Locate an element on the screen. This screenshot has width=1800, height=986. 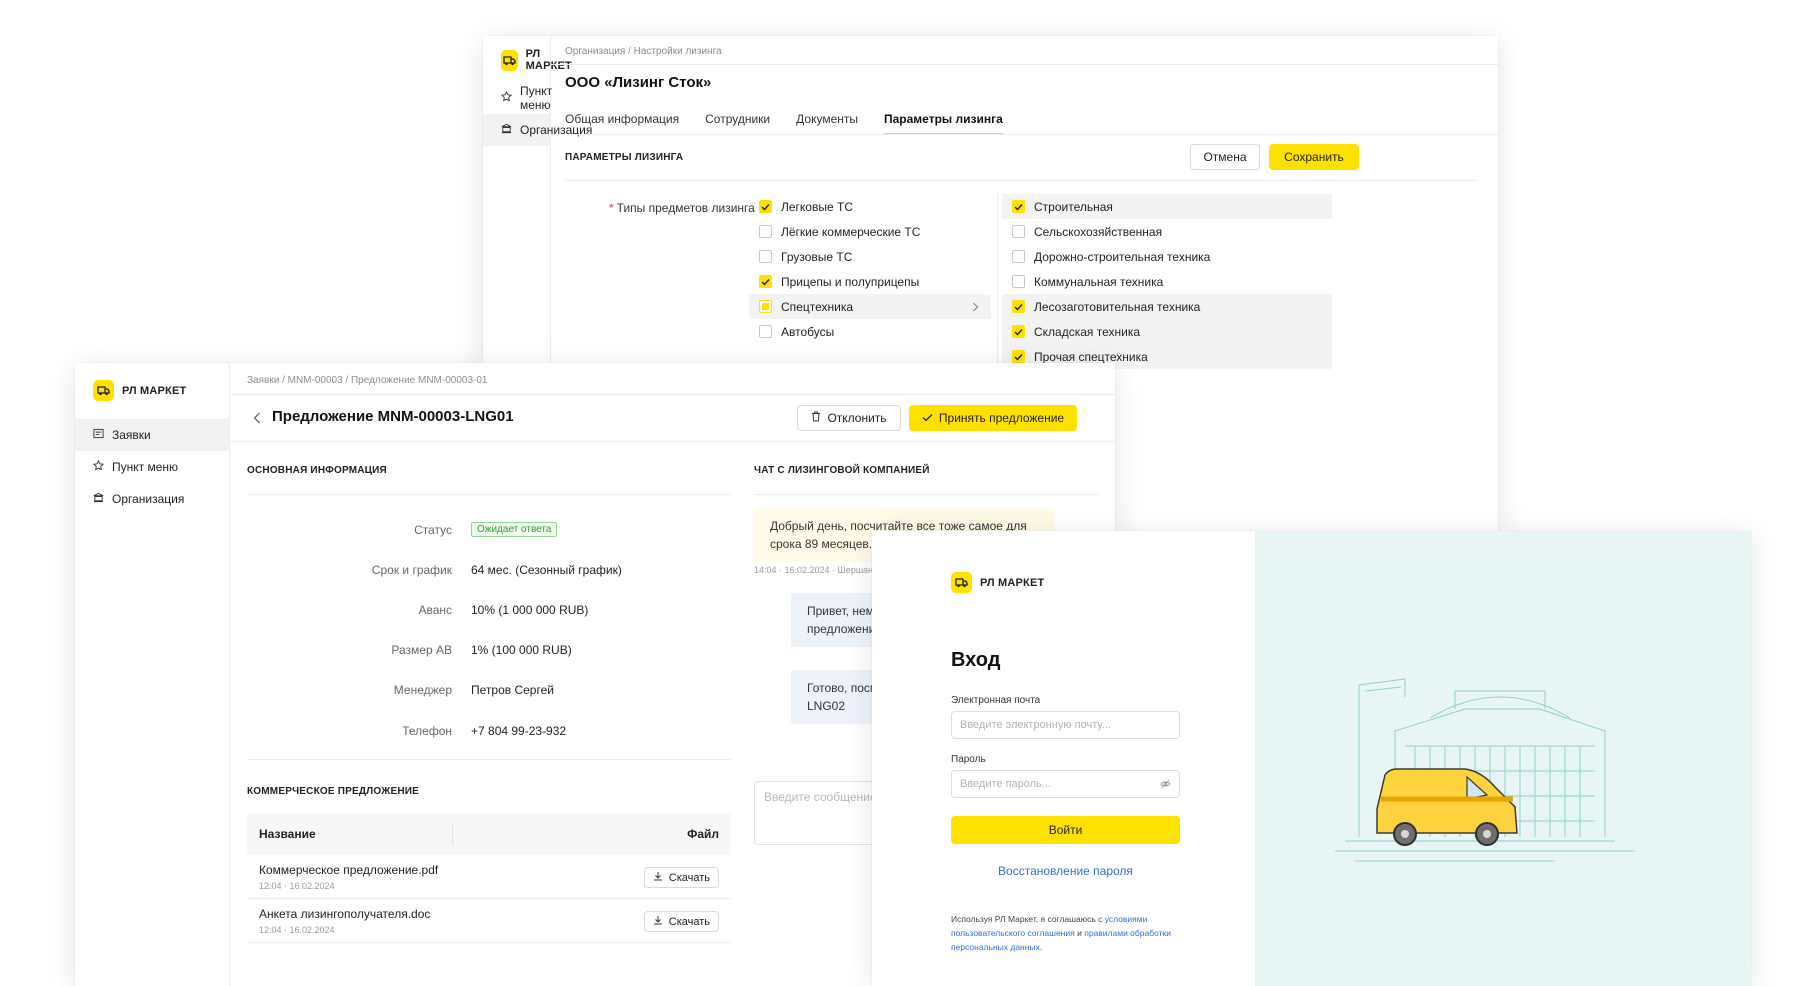
sidebar-item-requests: Заявки is located at coordinates (152, 435).